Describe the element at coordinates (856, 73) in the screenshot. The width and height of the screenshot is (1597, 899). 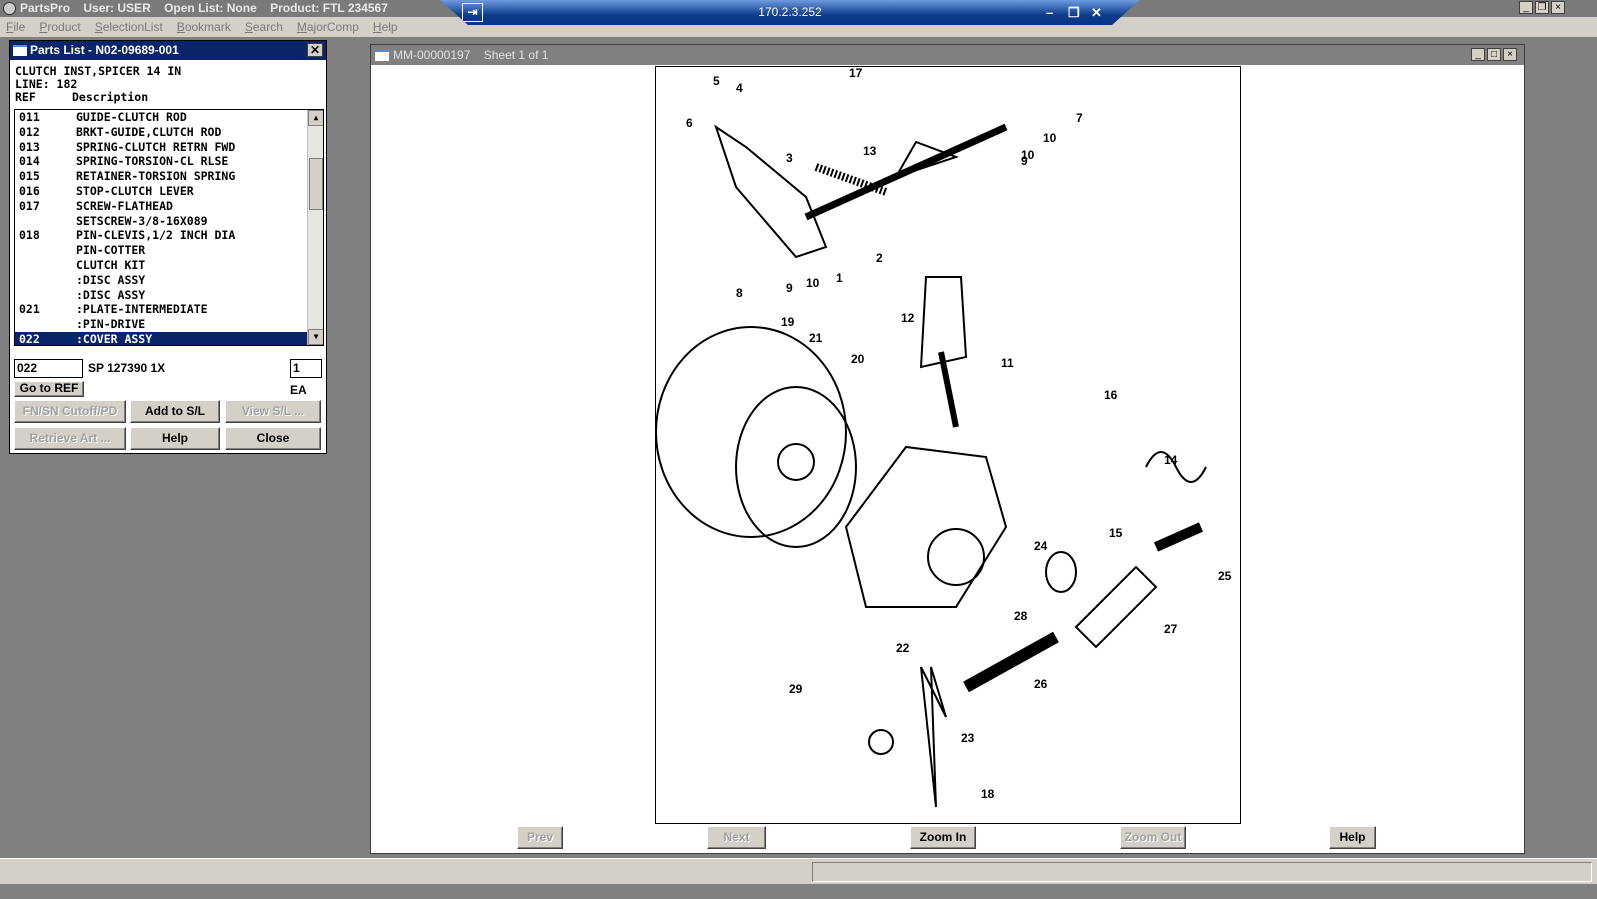
I see `callout-label: 17` at that location.